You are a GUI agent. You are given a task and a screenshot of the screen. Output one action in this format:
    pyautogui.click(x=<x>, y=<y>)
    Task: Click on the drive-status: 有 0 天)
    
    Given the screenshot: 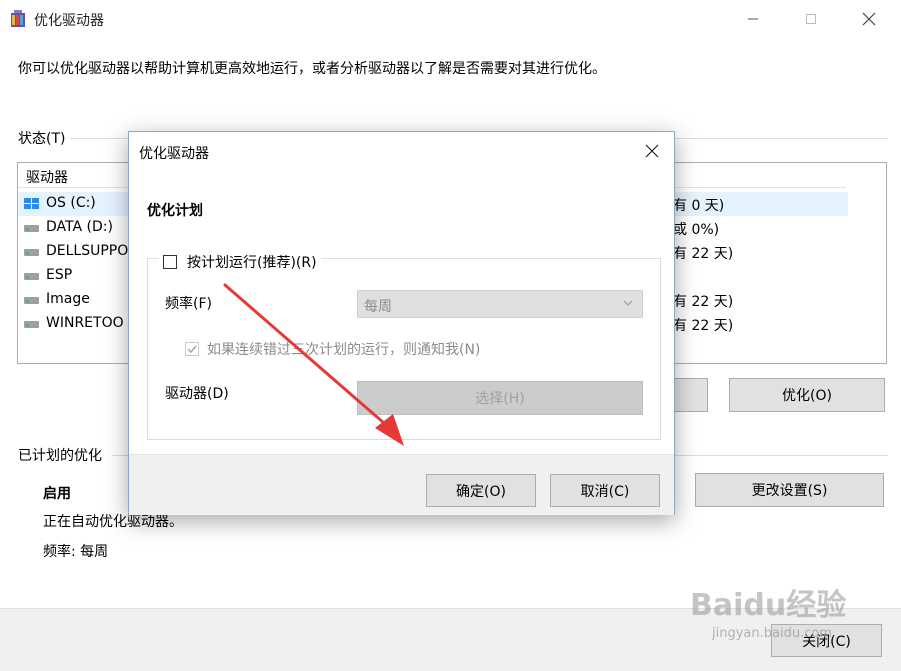 What is the action you would take?
    pyautogui.click(x=699, y=206)
    